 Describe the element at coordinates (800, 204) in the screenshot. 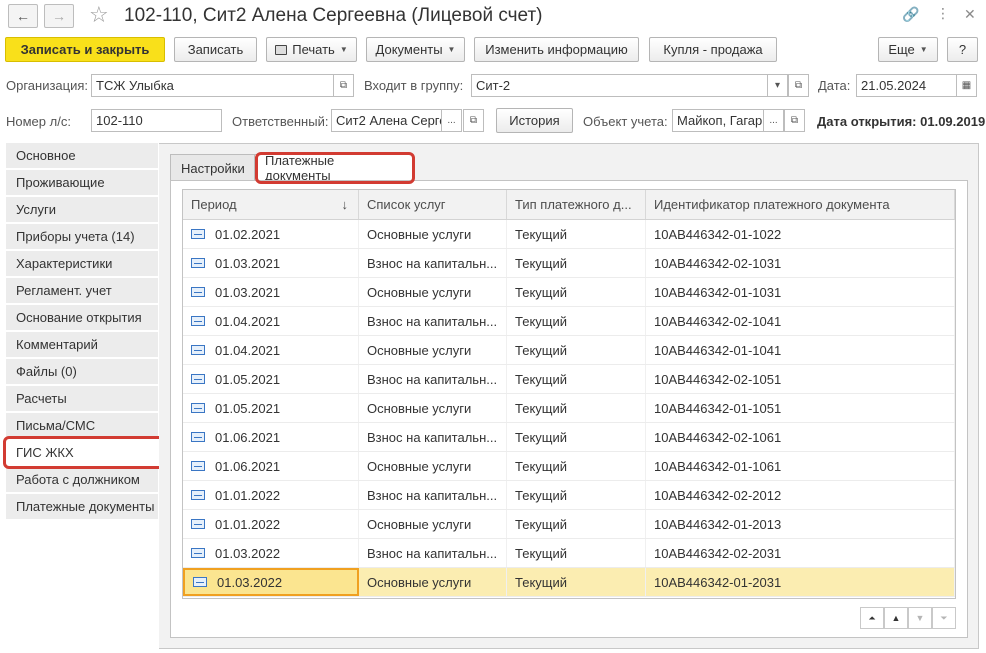

I see `column-header-doc-id: Идентификатор платежного документа` at that location.